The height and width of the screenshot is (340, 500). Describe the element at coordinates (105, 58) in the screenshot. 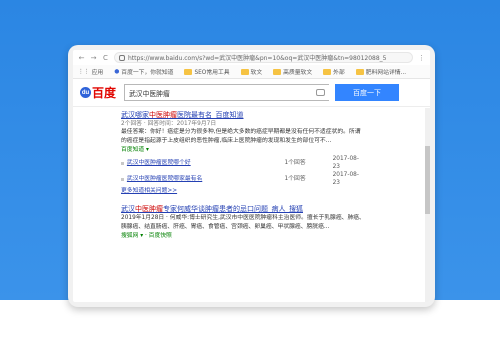

I see `refresh-button: C` at that location.